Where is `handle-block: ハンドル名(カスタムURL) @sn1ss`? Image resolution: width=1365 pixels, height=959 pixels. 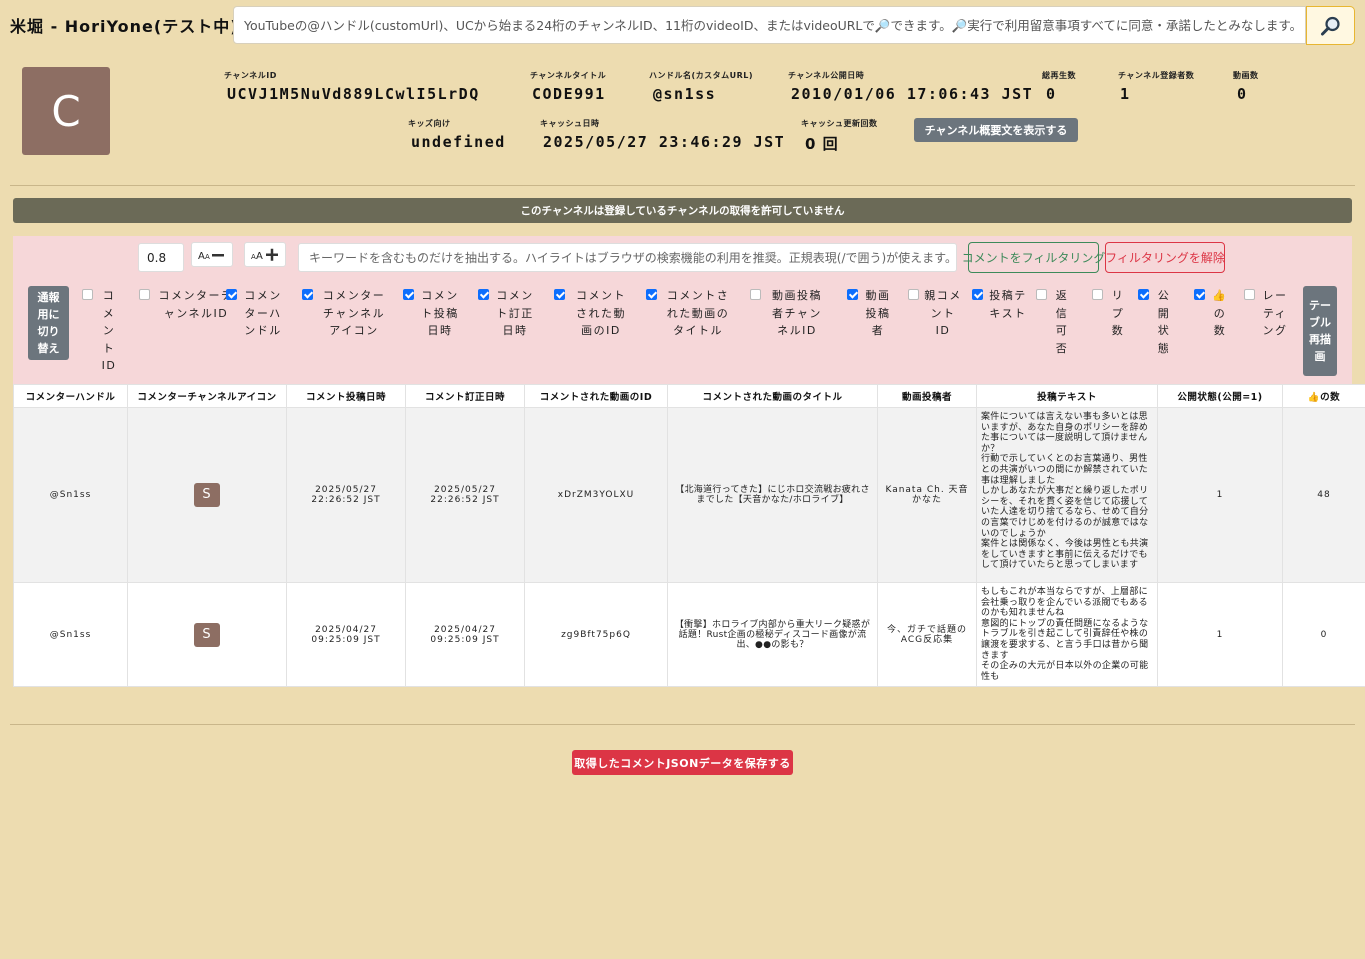
handle-block: ハンドル名(カスタムURL) @sn1ss is located at coordinates (701, 86).